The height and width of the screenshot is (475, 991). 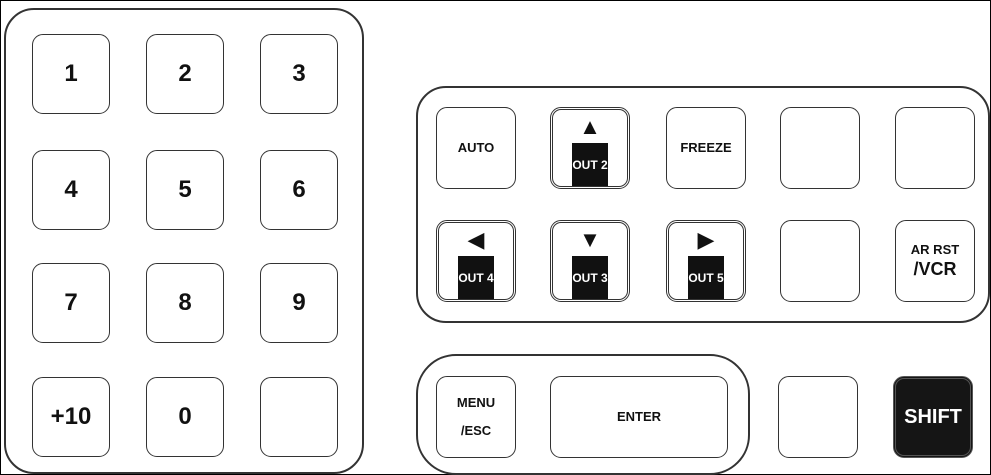 I want to click on up-out-label: OUT 2, so click(x=590, y=164).